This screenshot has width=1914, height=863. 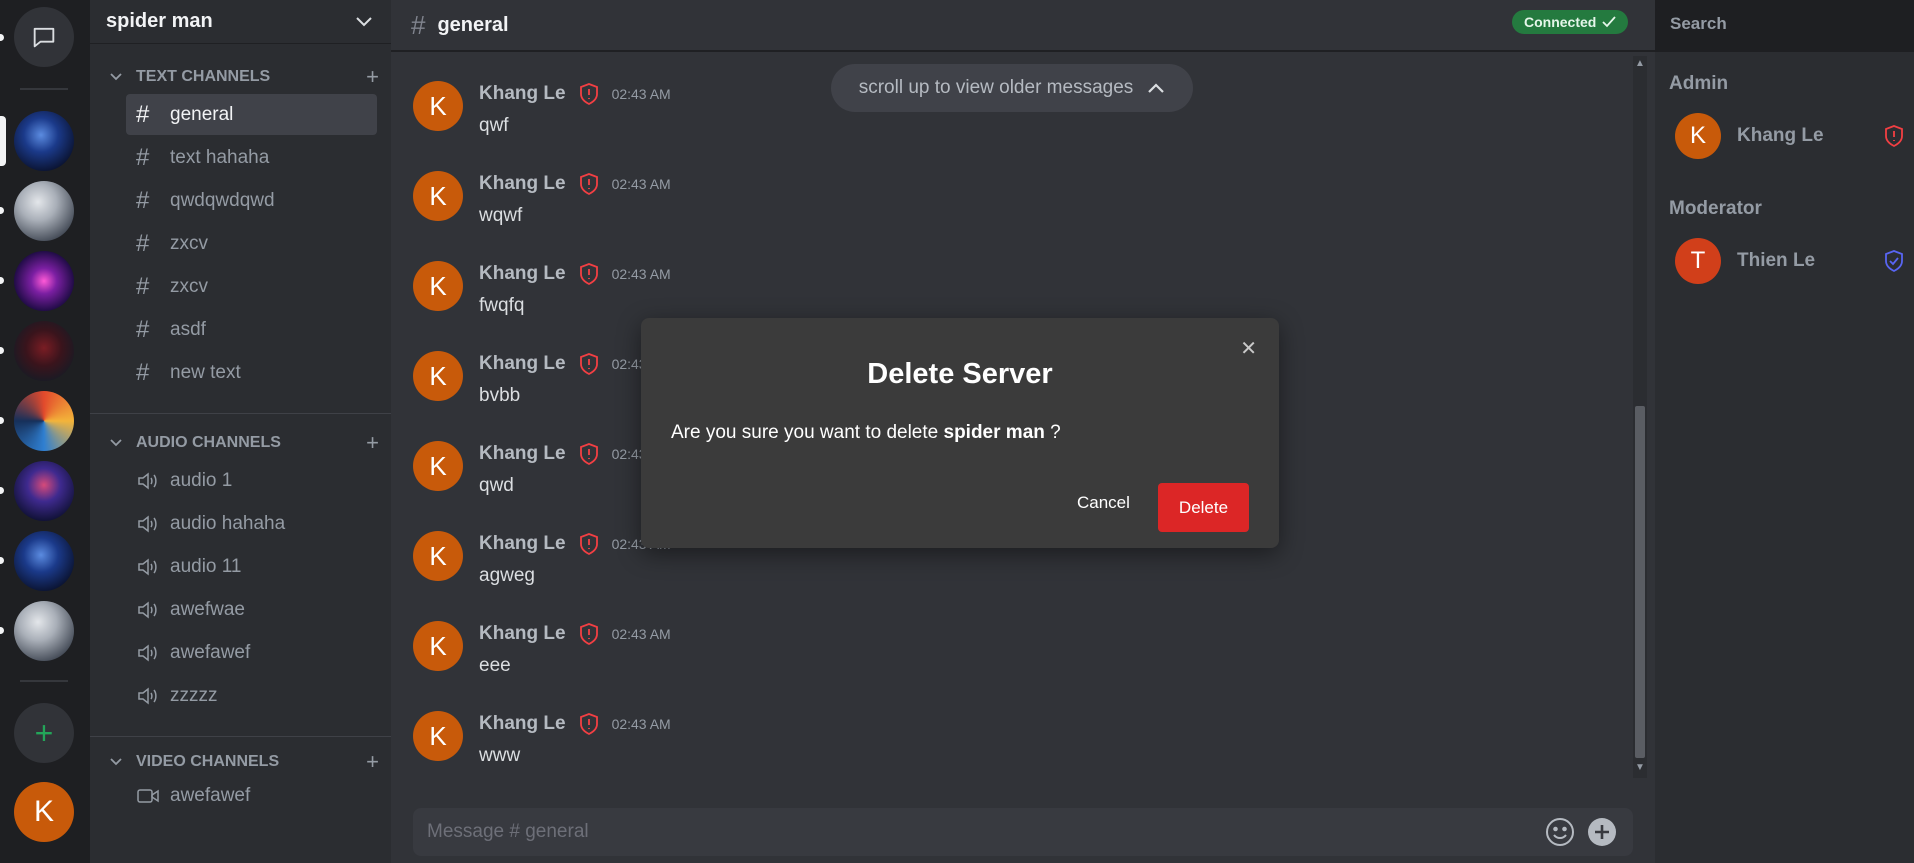 I want to click on category-text-channels: TEXT CHANNELS +, so click(x=240, y=77).